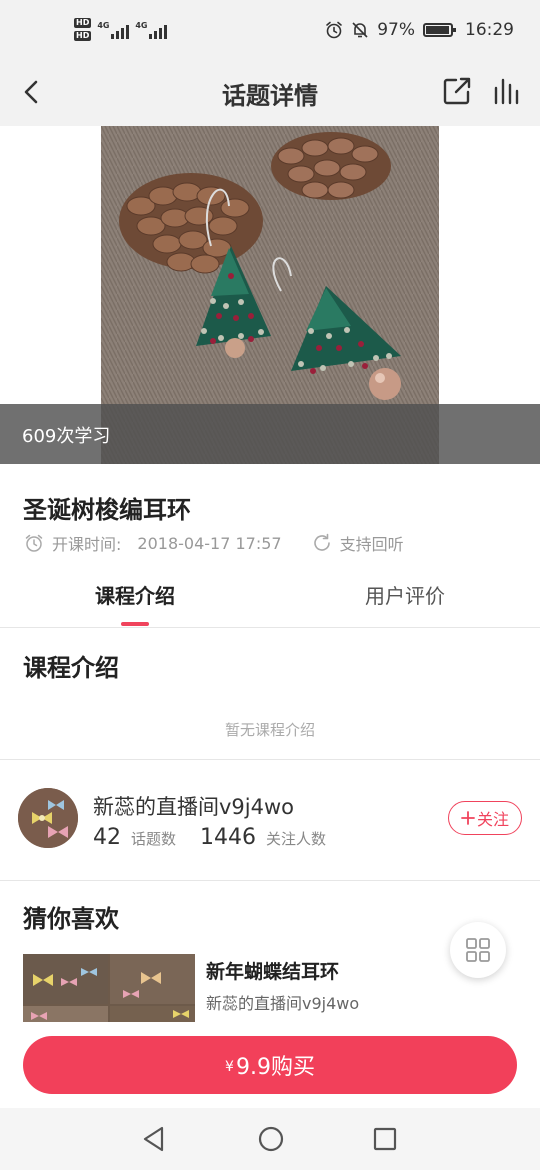 Image resolution: width=540 pixels, height=1170 pixels. What do you see at coordinates (229, 1067) in the screenshot?
I see `currency-symbol: ¥` at bounding box center [229, 1067].